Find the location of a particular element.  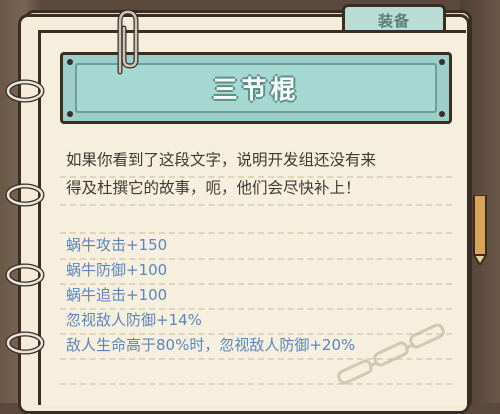

stat-line: 忽视敌人防御+14% is located at coordinates (134, 320).